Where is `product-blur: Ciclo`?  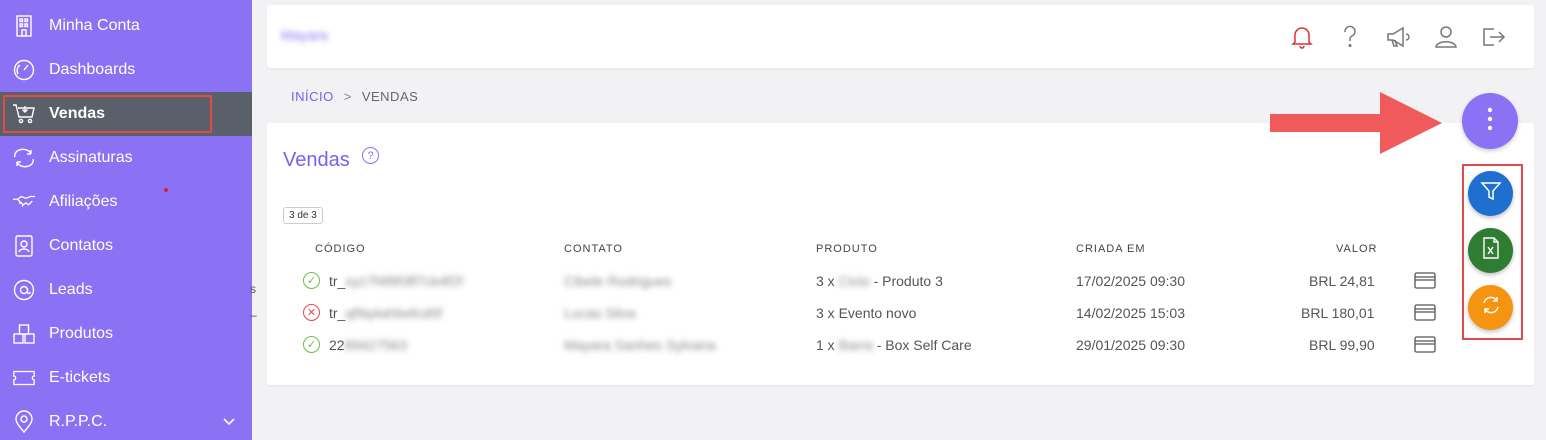 product-blur: Ciclo is located at coordinates (854, 281).